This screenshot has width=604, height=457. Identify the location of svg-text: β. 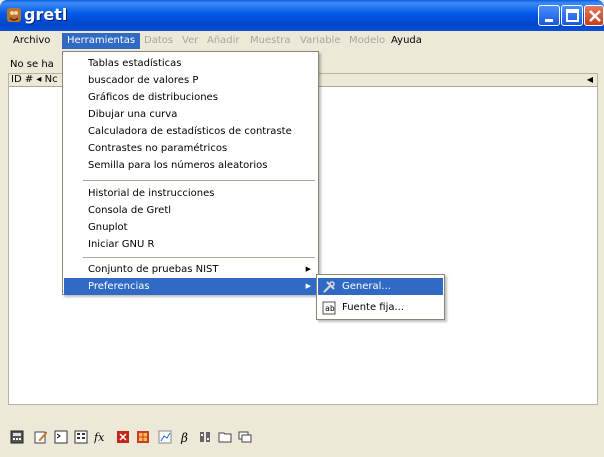
(184, 437).